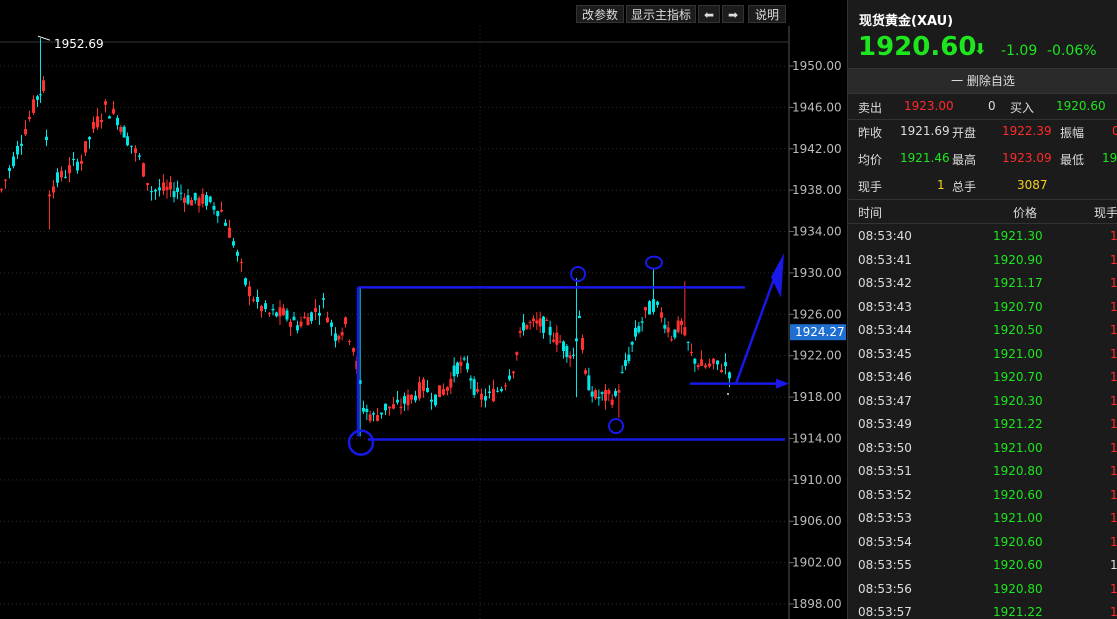 Image resolution: width=1117 pixels, height=619 pixels. What do you see at coordinates (777, 275) in the screenshot?
I see `arrow-up-icon` at bounding box center [777, 275].